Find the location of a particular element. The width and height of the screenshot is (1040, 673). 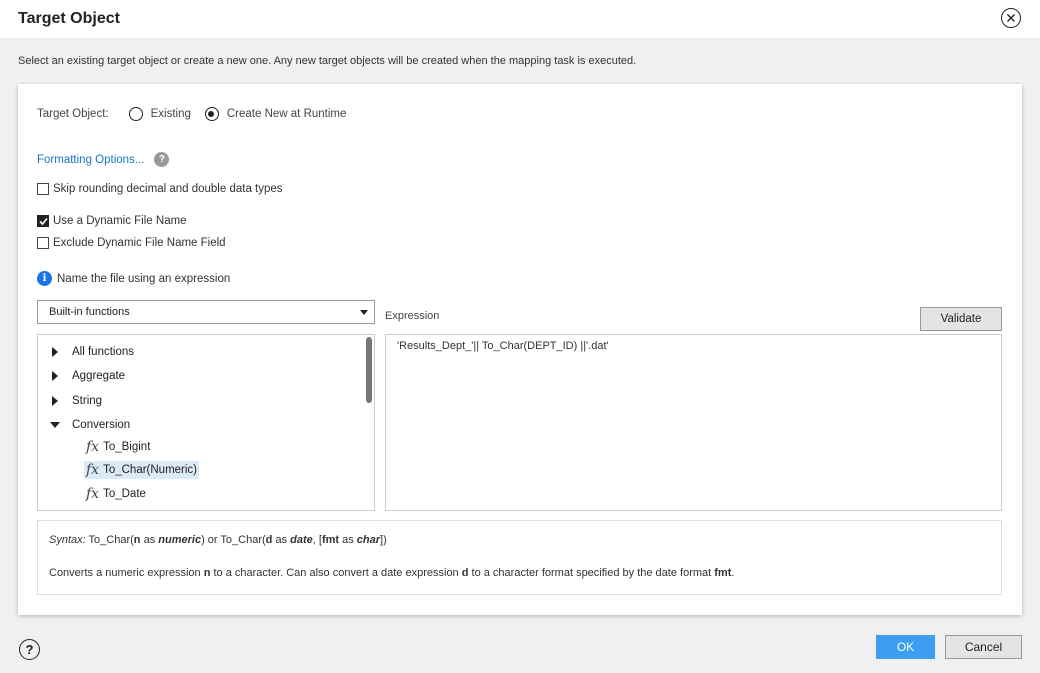

validate-button: Validate is located at coordinates (961, 319).